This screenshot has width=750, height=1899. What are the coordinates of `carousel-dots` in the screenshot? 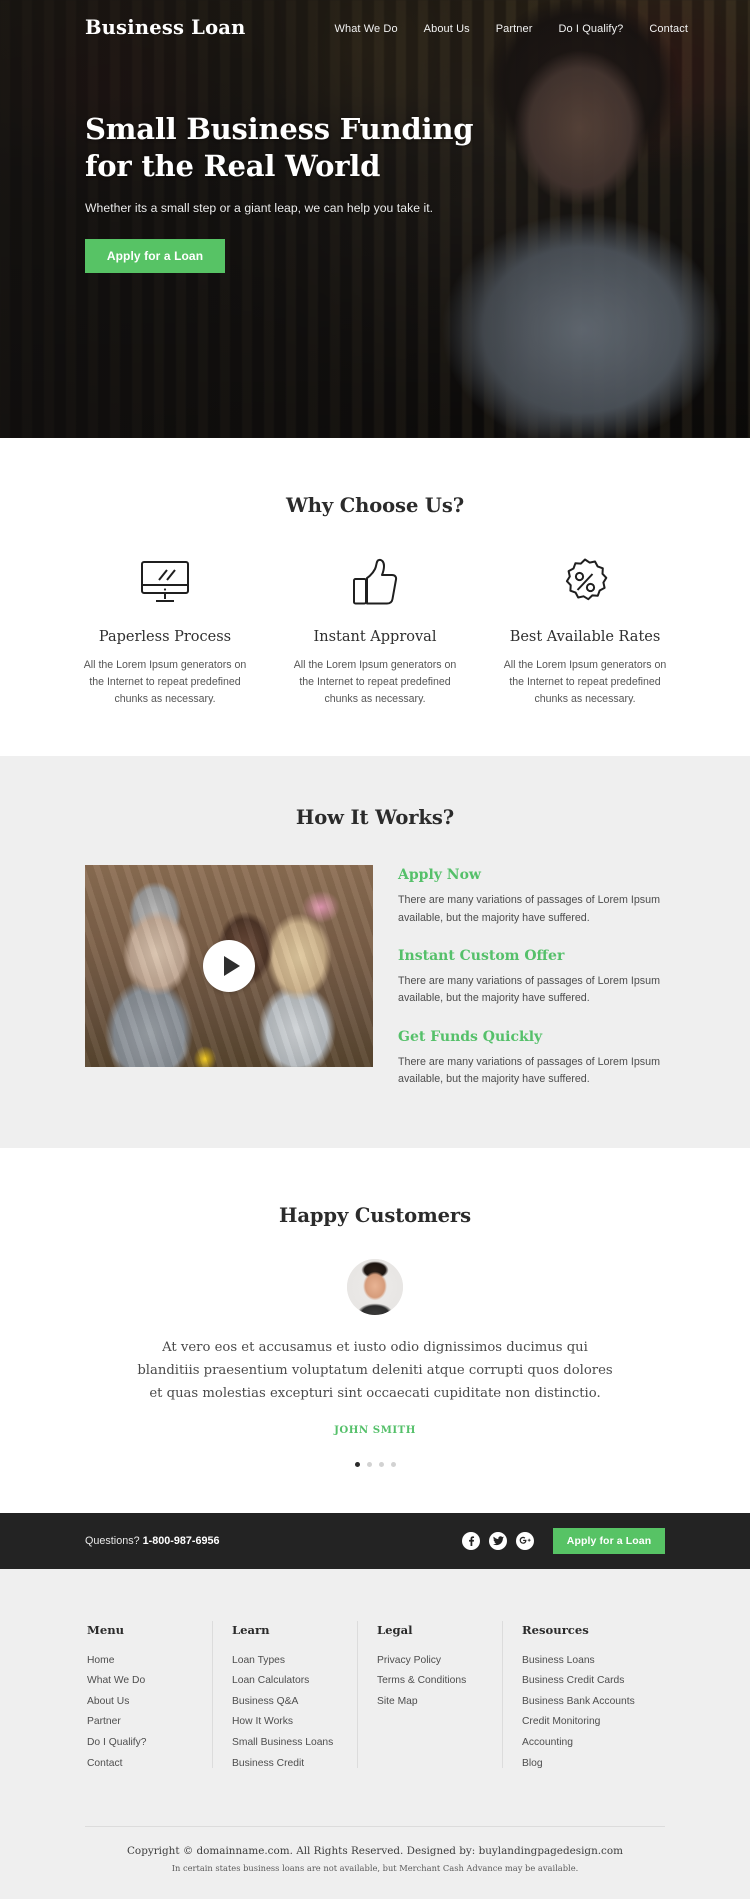 It's located at (375, 1464).